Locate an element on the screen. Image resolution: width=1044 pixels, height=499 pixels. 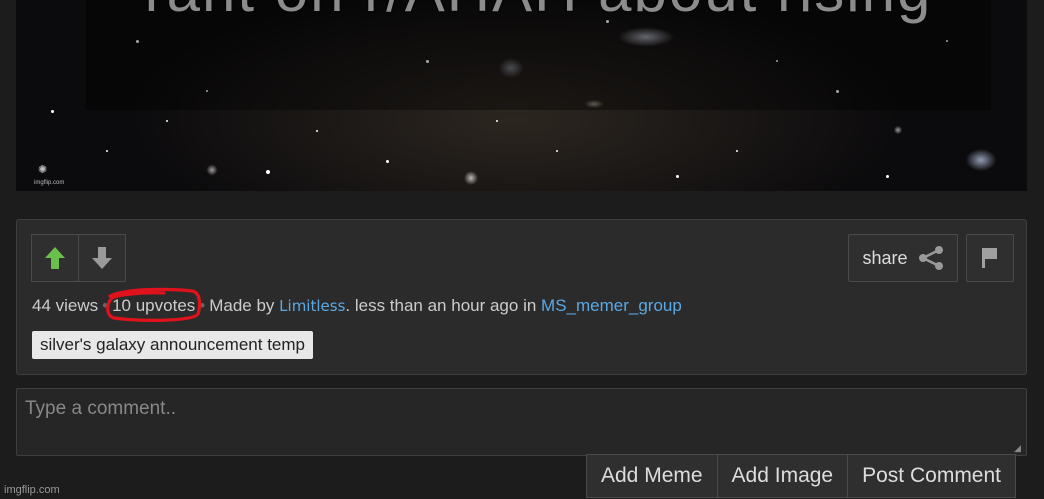
comment-actions: Add Meme Add Image Post Comment is located at coordinates (801, 476).